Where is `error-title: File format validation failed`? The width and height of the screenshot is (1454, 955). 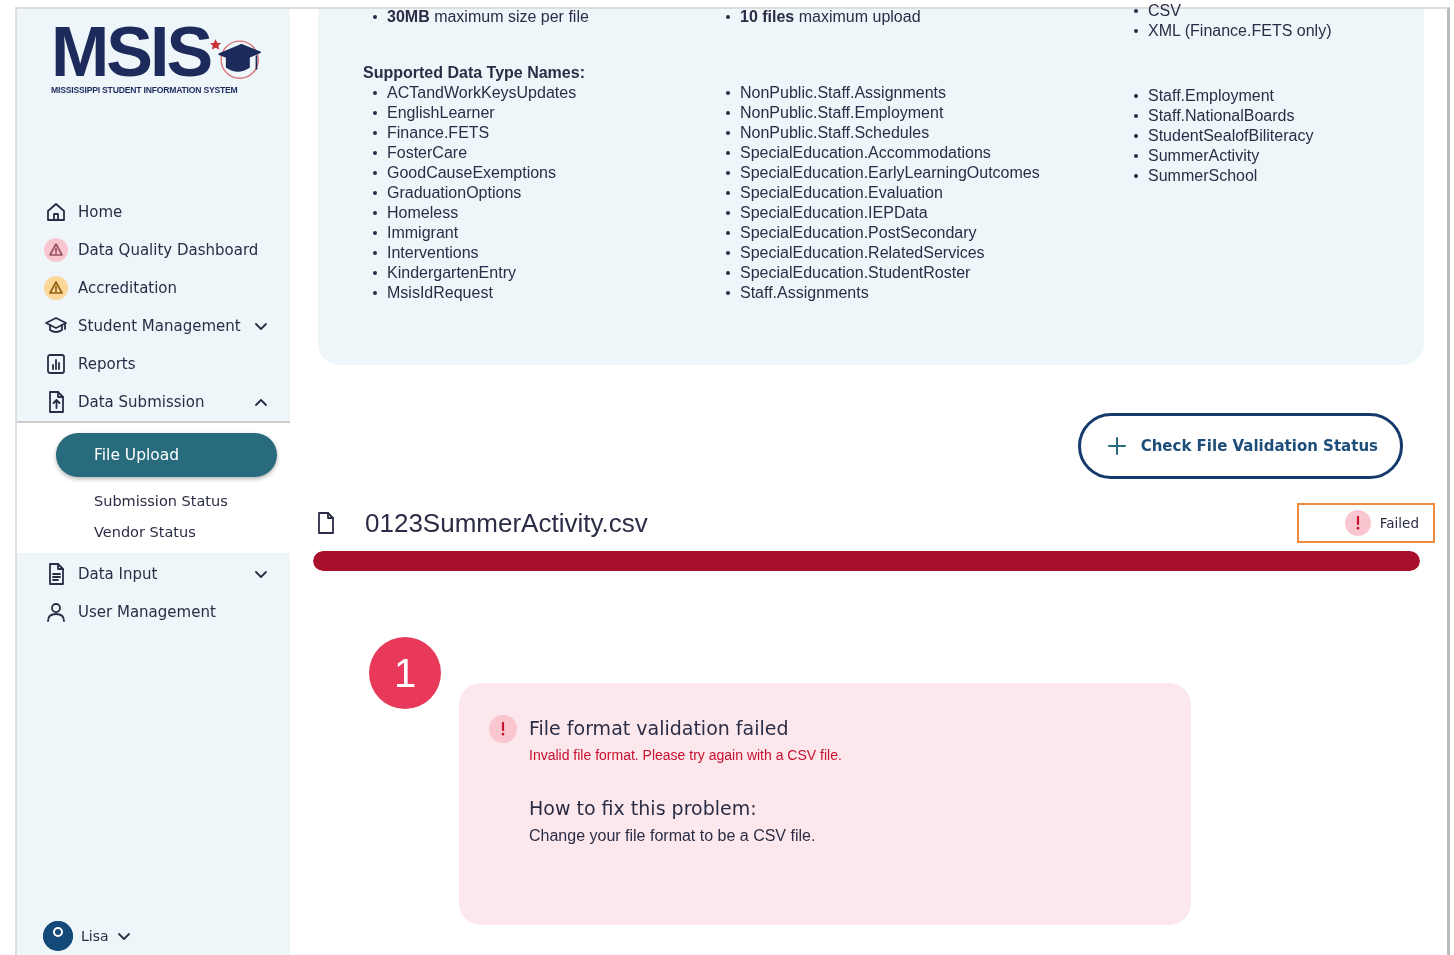
error-title: File format validation failed is located at coordinates (659, 728).